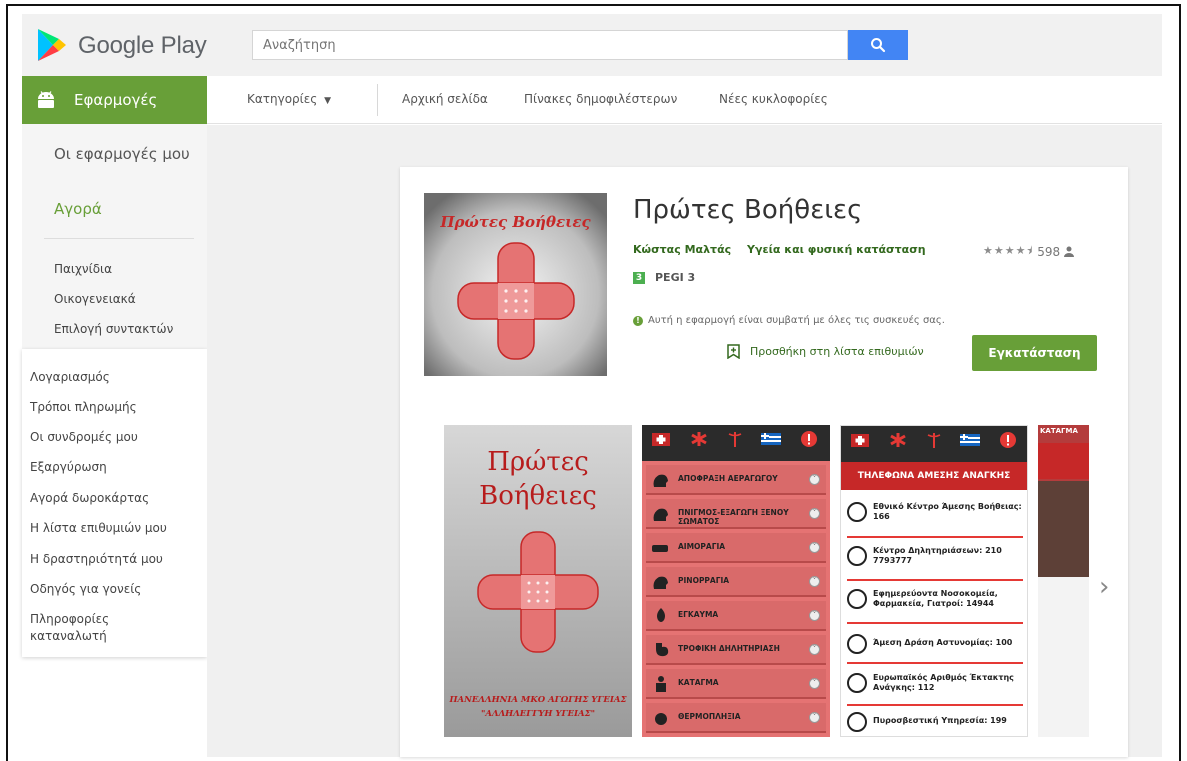  What do you see at coordinates (702, 546) in the screenshot?
I see `list-item-label: ΑΙΜΟΡΑΓΙΑ` at bounding box center [702, 546].